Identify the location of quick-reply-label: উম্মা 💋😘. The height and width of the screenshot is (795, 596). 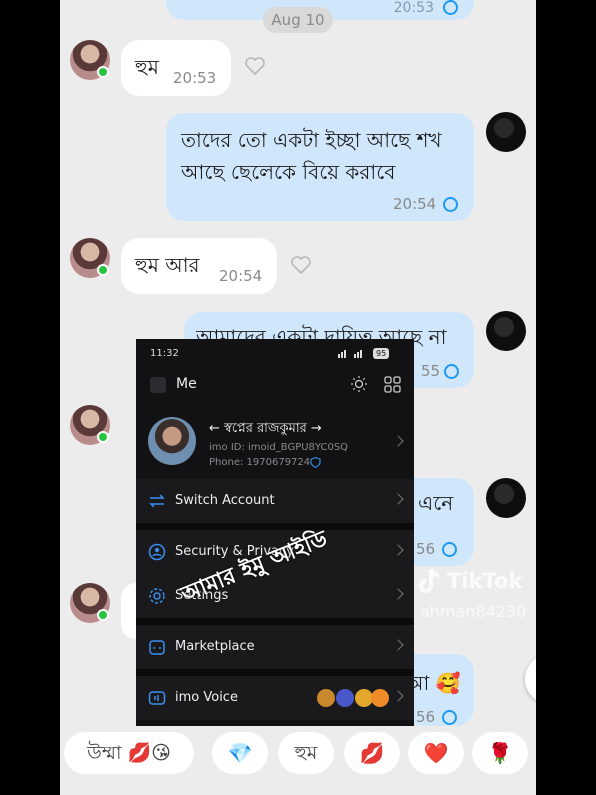
(129, 753).